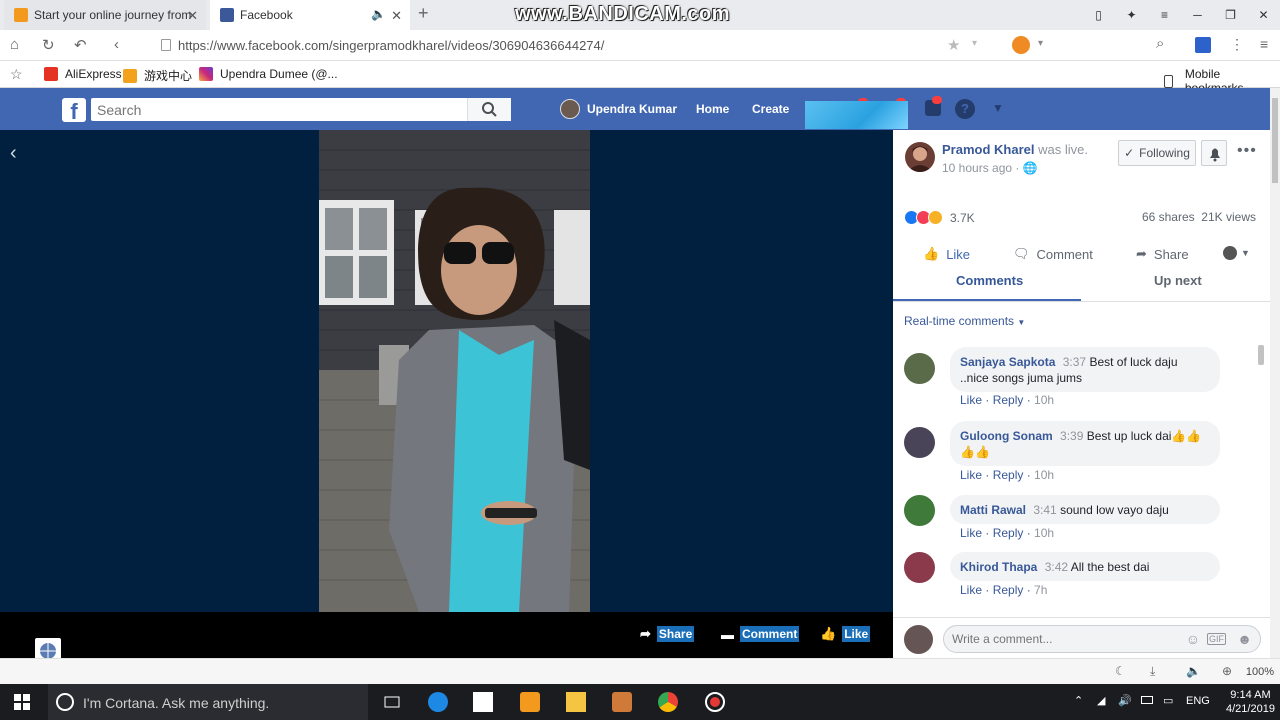 The height and width of the screenshot is (720, 1280). I want to click on create-link: Create, so click(770, 109).